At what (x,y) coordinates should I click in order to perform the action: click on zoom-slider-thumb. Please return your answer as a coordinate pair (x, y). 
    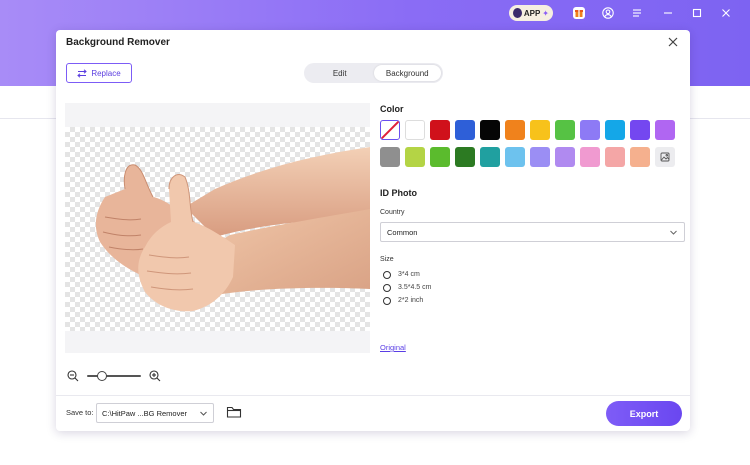
    Looking at the image, I should click on (102, 376).